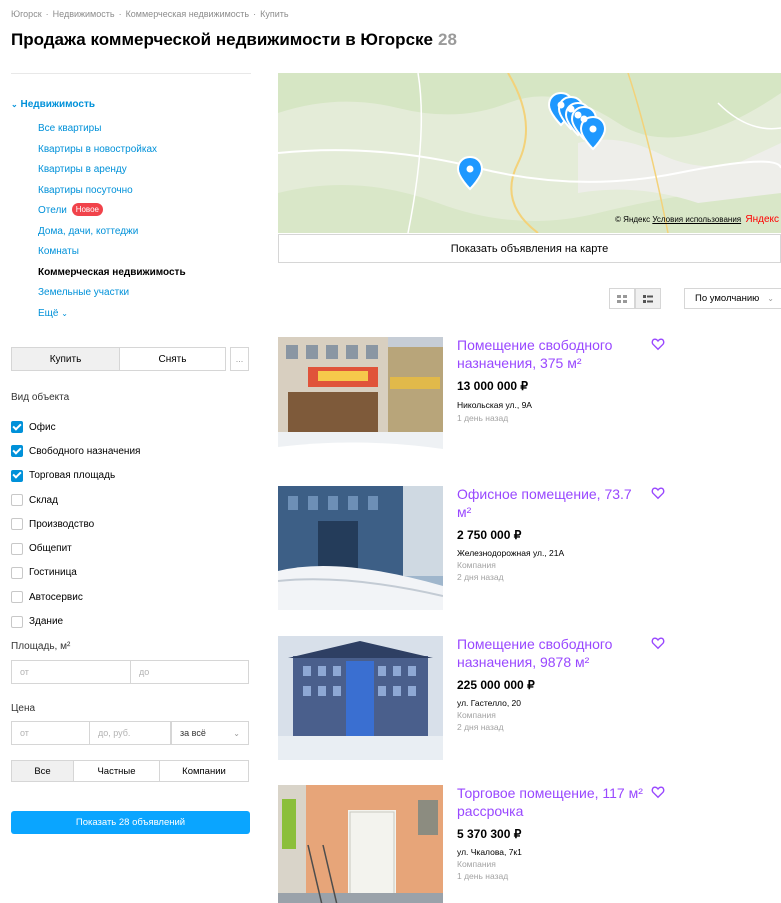 Image resolution: width=781 pixels, height=903 pixels. What do you see at coordinates (476, 565) in the screenshot?
I see `listing-company: Компания` at bounding box center [476, 565].